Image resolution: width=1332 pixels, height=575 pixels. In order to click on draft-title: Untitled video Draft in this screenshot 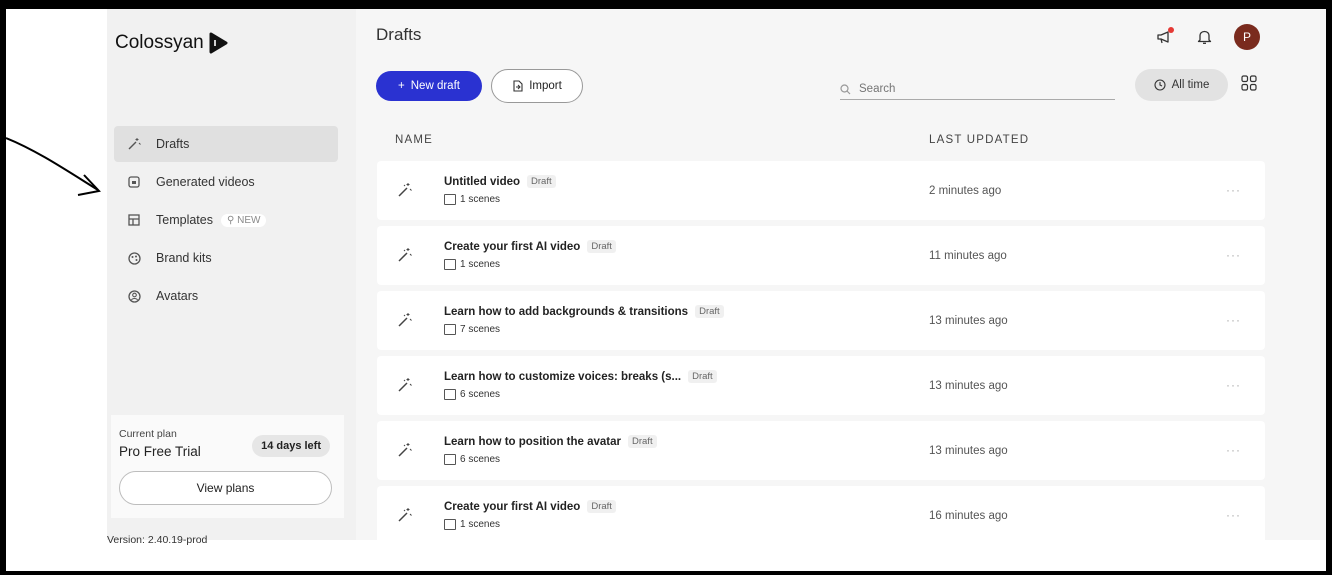, I will do `click(500, 181)`.